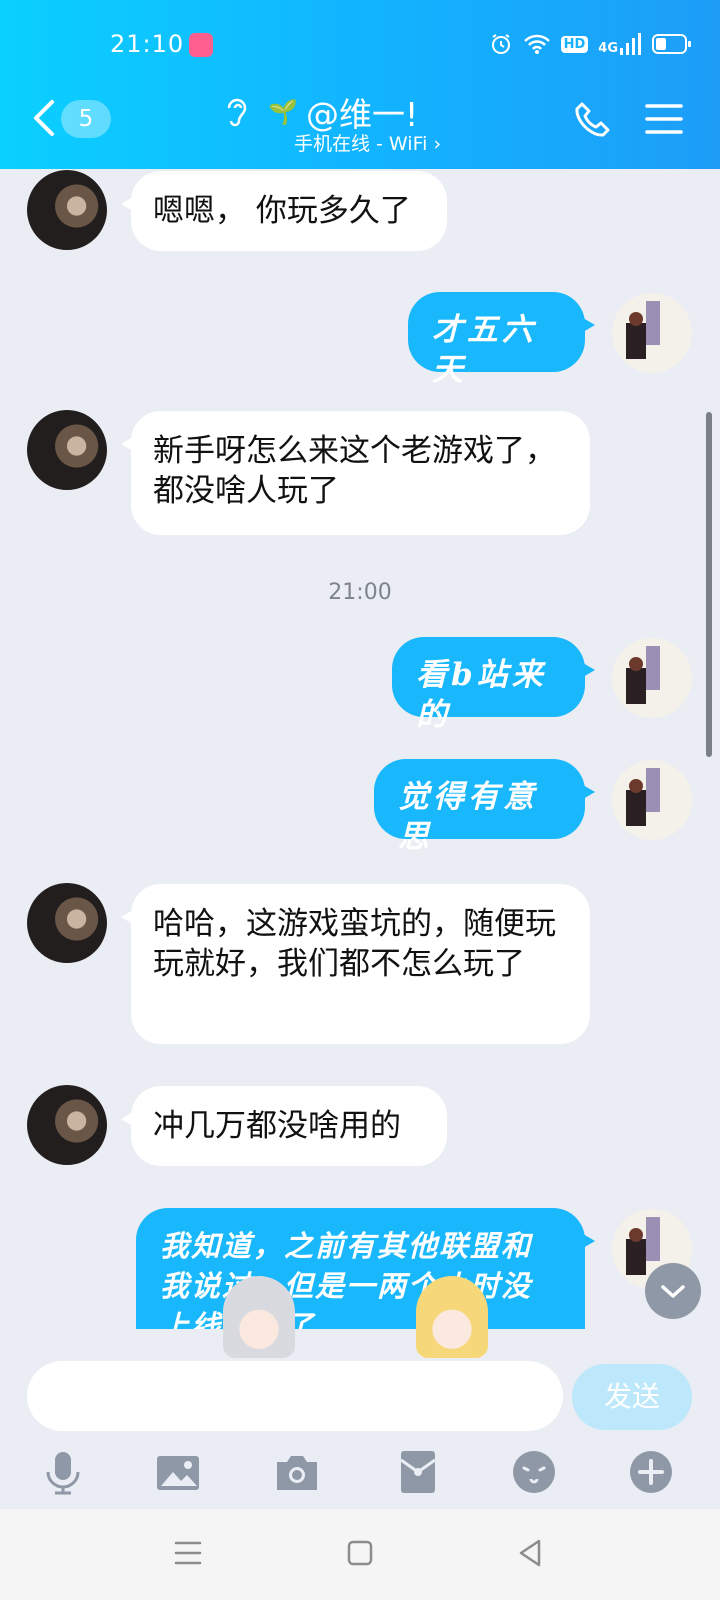 The width and height of the screenshot is (720, 1600). I want to click on message-bubble-incoming: 嗯嗯， 你玩多久了, so click(284, 211).